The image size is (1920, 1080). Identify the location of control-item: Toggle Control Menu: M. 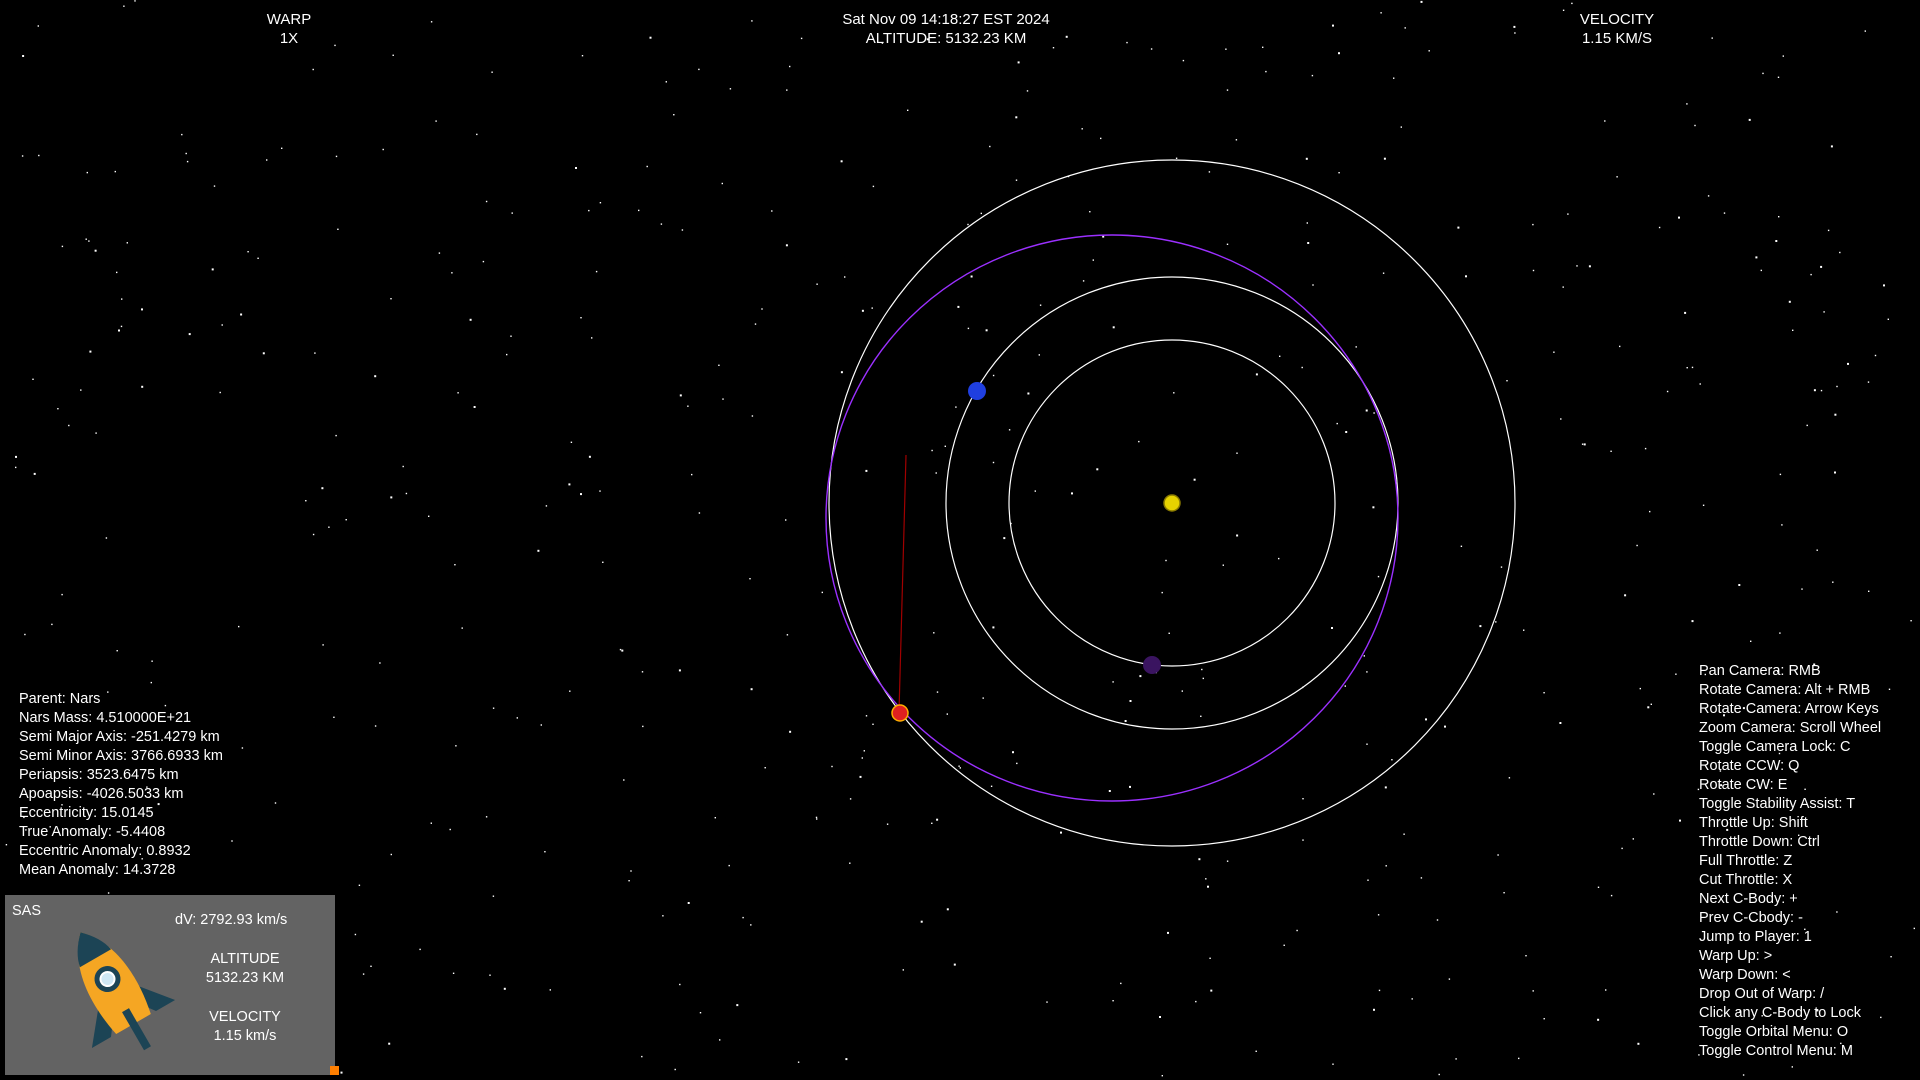
(1776, 1051).